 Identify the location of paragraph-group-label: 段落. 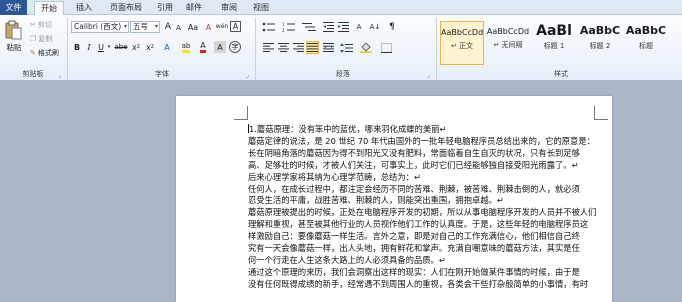
(343, 74).